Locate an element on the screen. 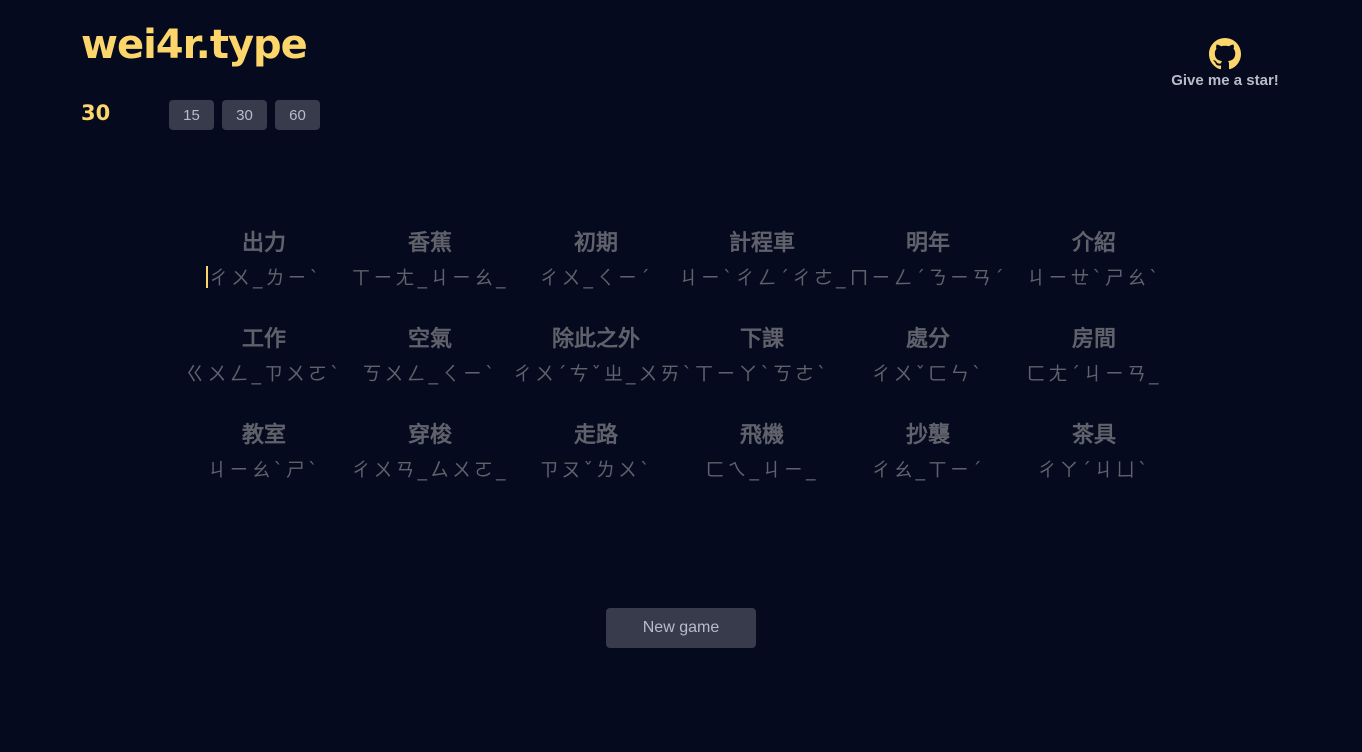 The width and height of the screenshot is (1362, 752). word-item: 工作 ㄍㄨㄥ_ㄗㄨㄛˋ is located at coordinates (264, 356).